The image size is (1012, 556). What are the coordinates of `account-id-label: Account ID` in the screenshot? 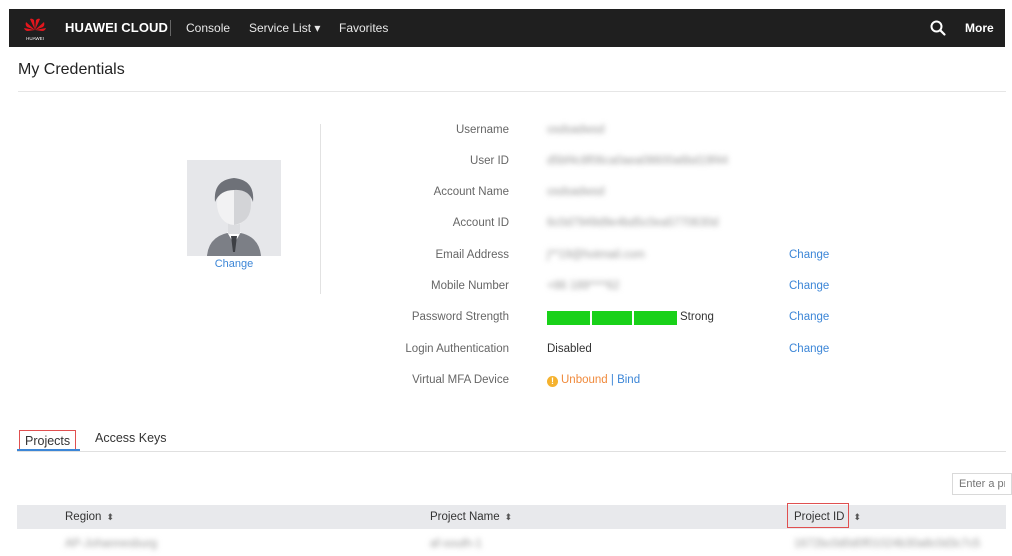 It's located at (480, 223).